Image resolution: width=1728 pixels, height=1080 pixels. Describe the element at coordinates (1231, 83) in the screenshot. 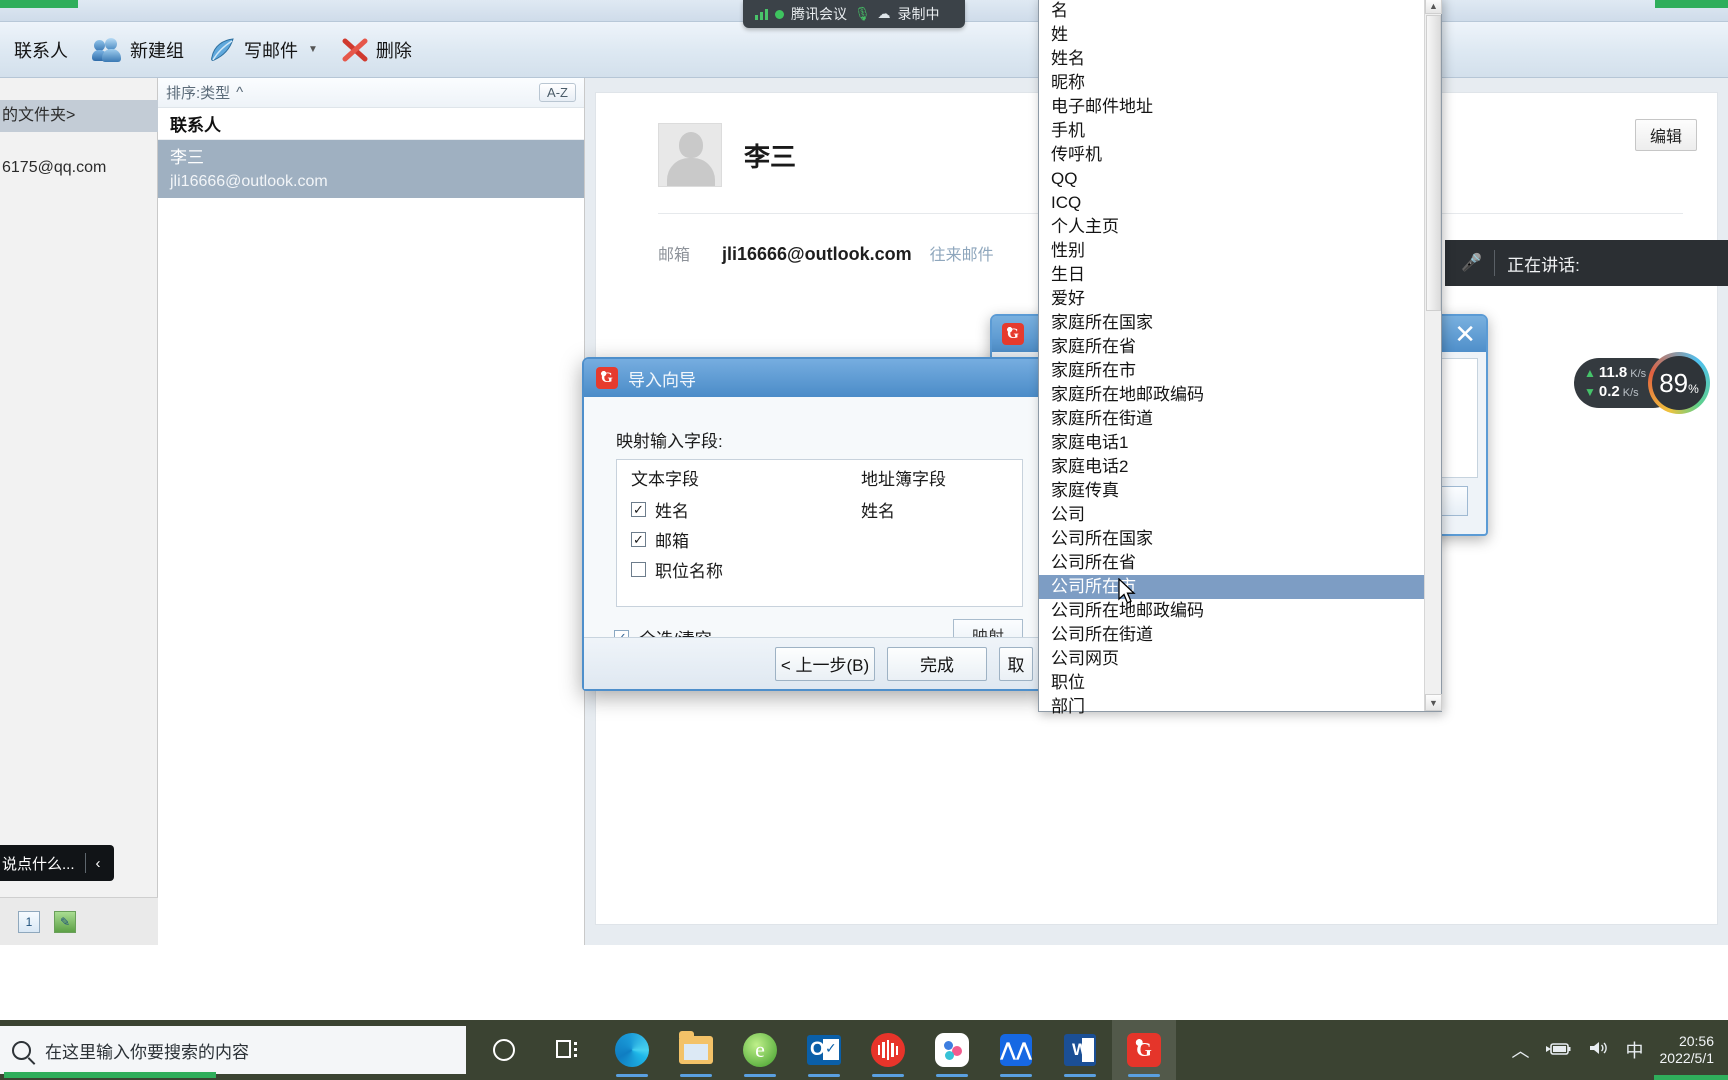

I see `dropdown-item: 昵称` at that location.